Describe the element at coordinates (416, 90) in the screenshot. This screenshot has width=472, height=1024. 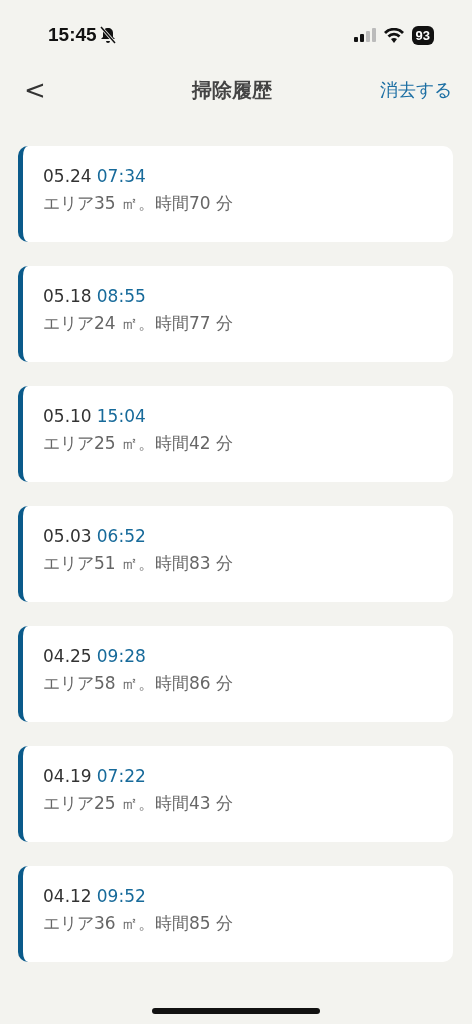
I see `clear-button: 消去する` at that location.